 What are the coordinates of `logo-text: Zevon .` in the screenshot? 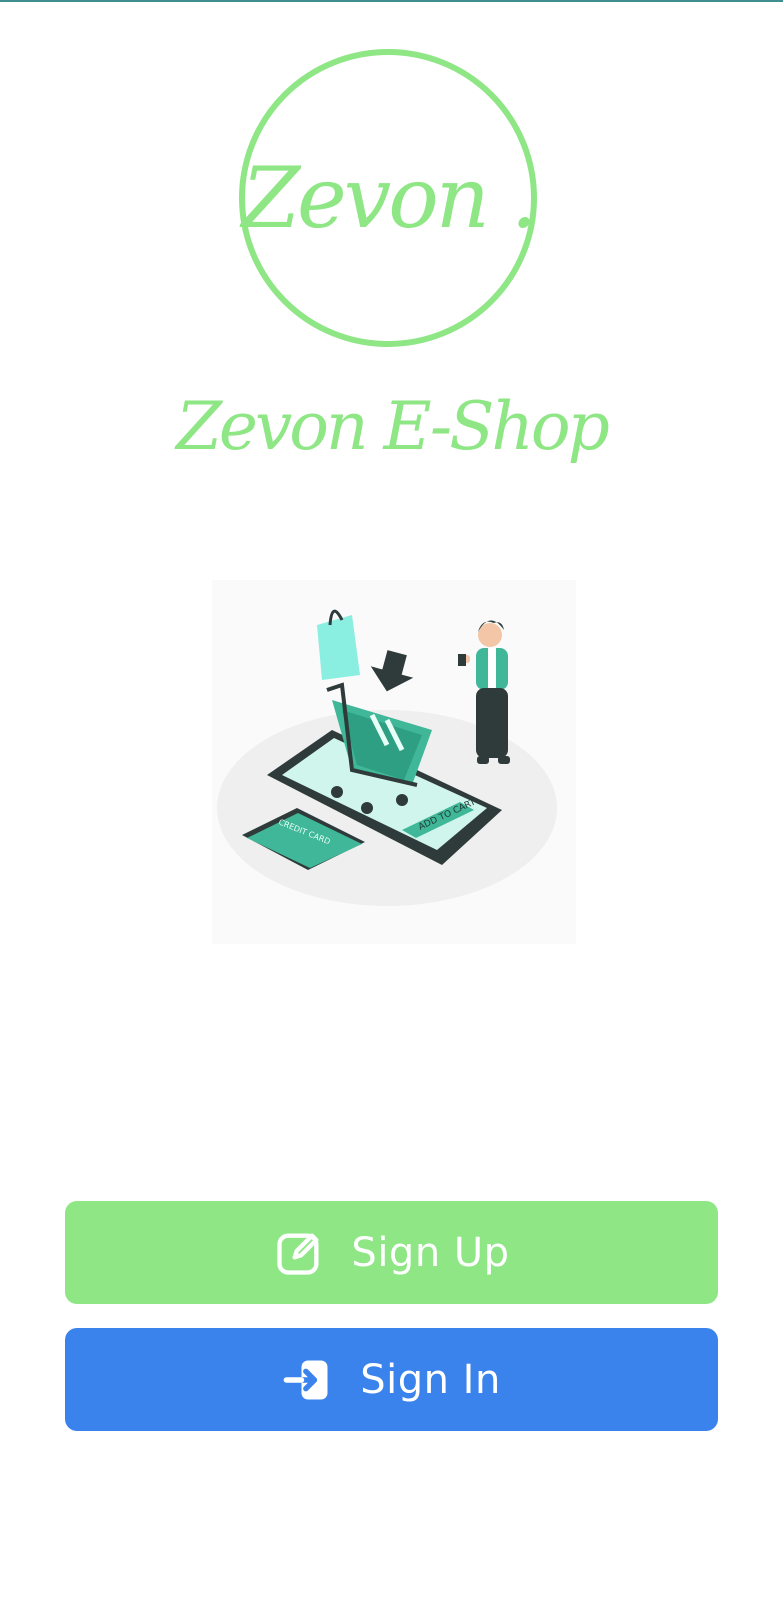 It's located at (389, 198).